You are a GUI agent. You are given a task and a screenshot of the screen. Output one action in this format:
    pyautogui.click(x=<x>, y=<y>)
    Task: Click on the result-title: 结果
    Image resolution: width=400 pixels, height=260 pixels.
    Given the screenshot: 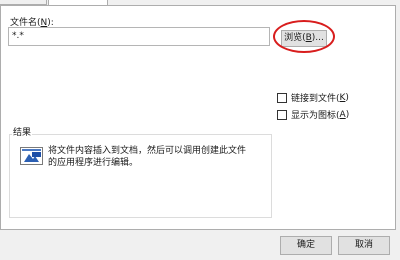 What is the action you would take?
    pyautogui.click(x=22, y=131)
    